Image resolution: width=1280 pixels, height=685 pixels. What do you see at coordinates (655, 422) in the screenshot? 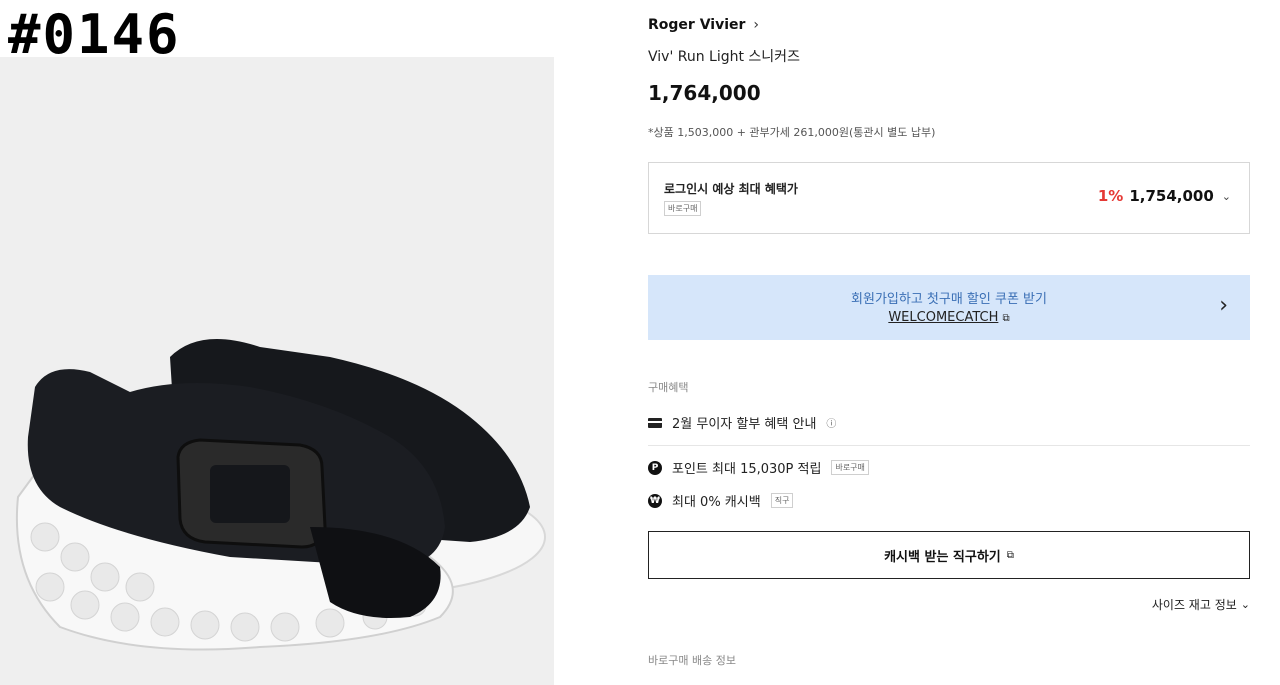
I see `credit-card-icon` at bounding box center [655, 422].